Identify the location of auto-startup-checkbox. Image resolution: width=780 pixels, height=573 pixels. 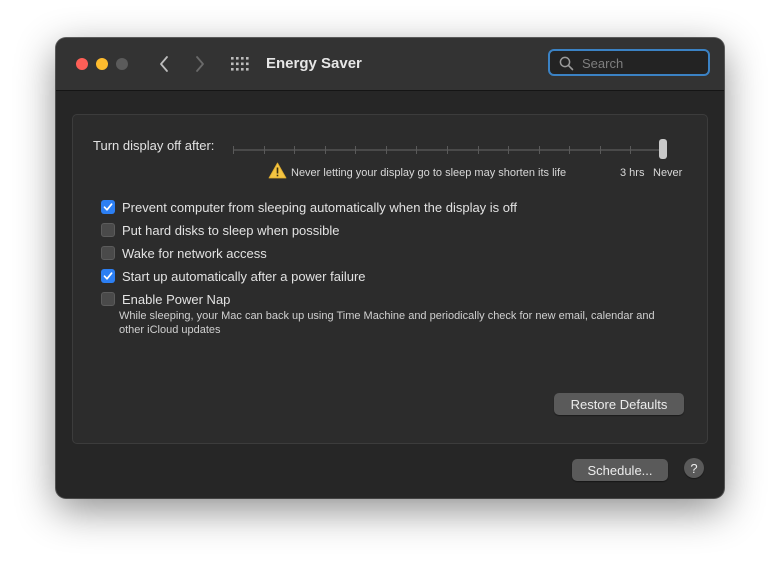
(108, 276).